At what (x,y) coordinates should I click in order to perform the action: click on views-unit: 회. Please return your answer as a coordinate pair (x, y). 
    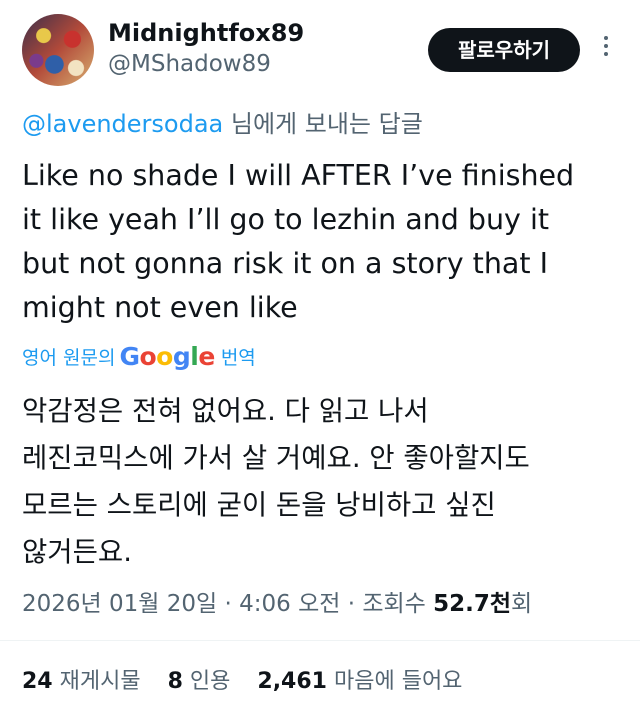
    Looking at the image, I should click on (522, 604).